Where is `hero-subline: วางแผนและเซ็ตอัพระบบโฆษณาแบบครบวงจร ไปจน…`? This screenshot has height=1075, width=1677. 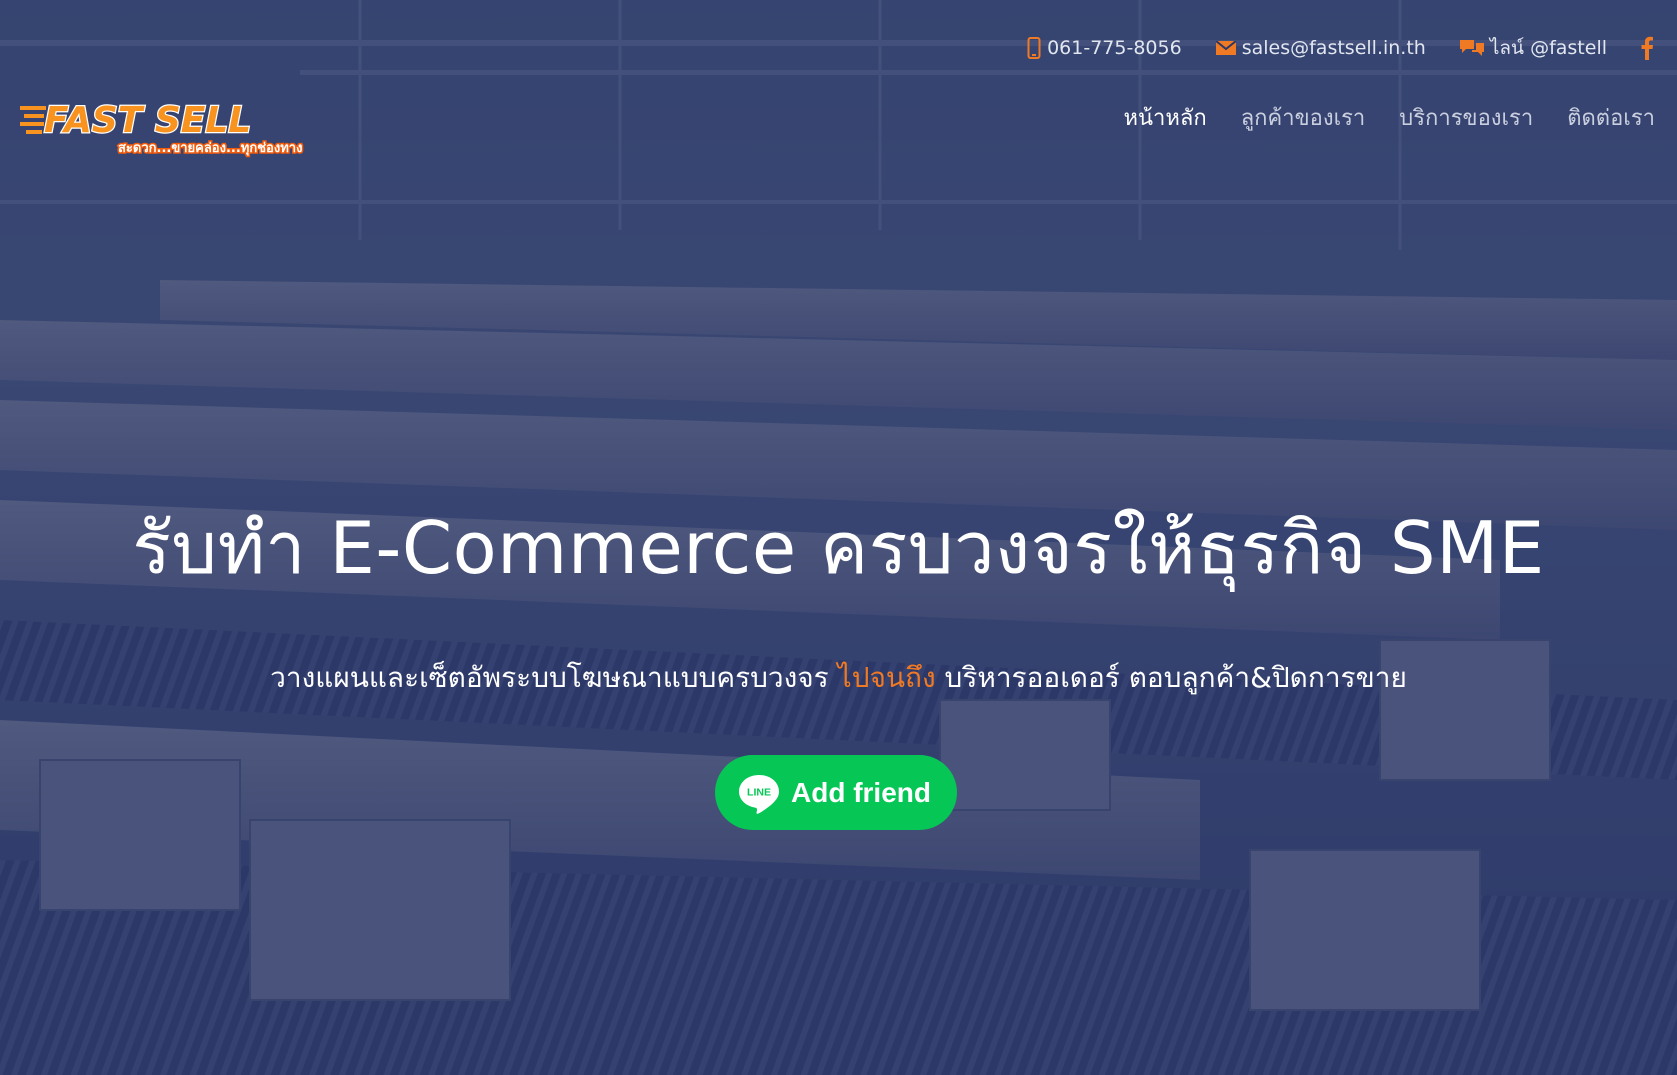 hero-subline: วางแผนและเซ็ตอัพระบบโฆษณาแบบครบวงจร ไปจน… is located at coordinates (838, 678).